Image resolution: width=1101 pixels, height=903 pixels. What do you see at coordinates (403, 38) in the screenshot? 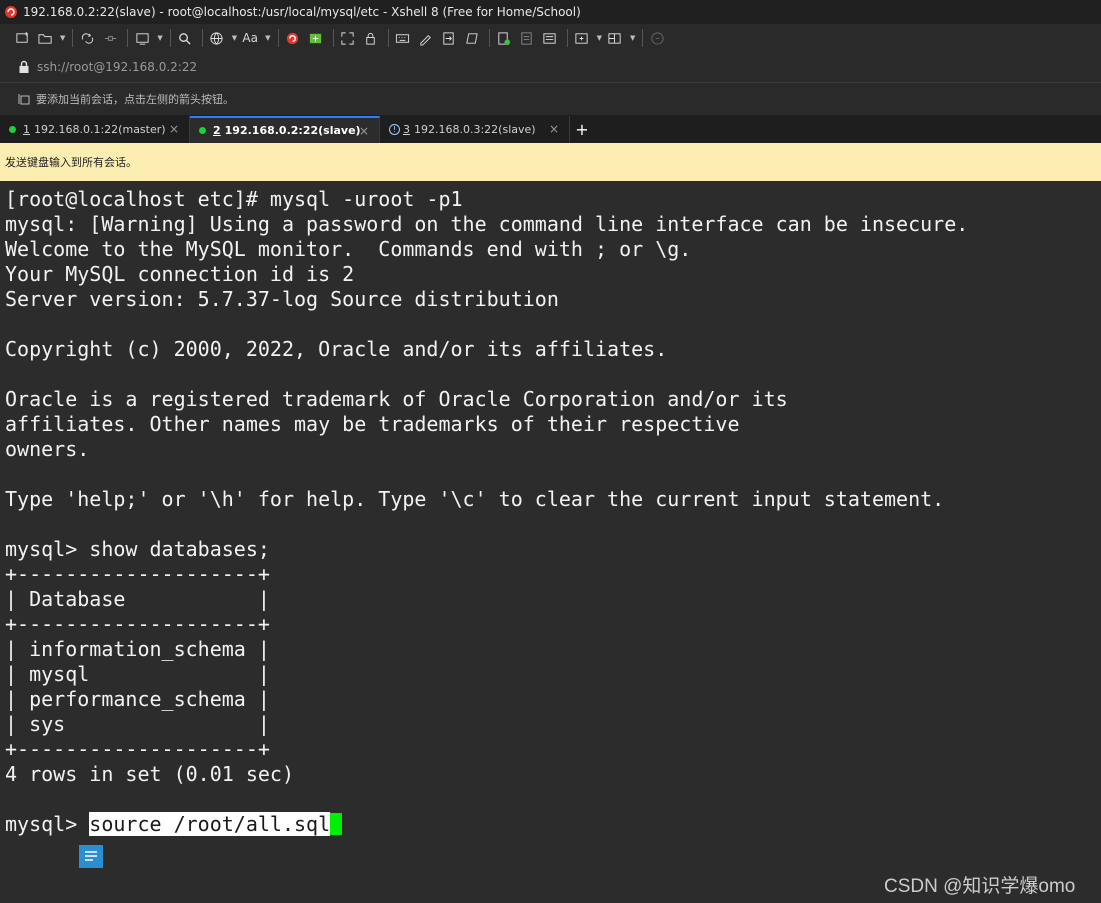
I see `keyboard-icon` at bounding box center [403, 38].